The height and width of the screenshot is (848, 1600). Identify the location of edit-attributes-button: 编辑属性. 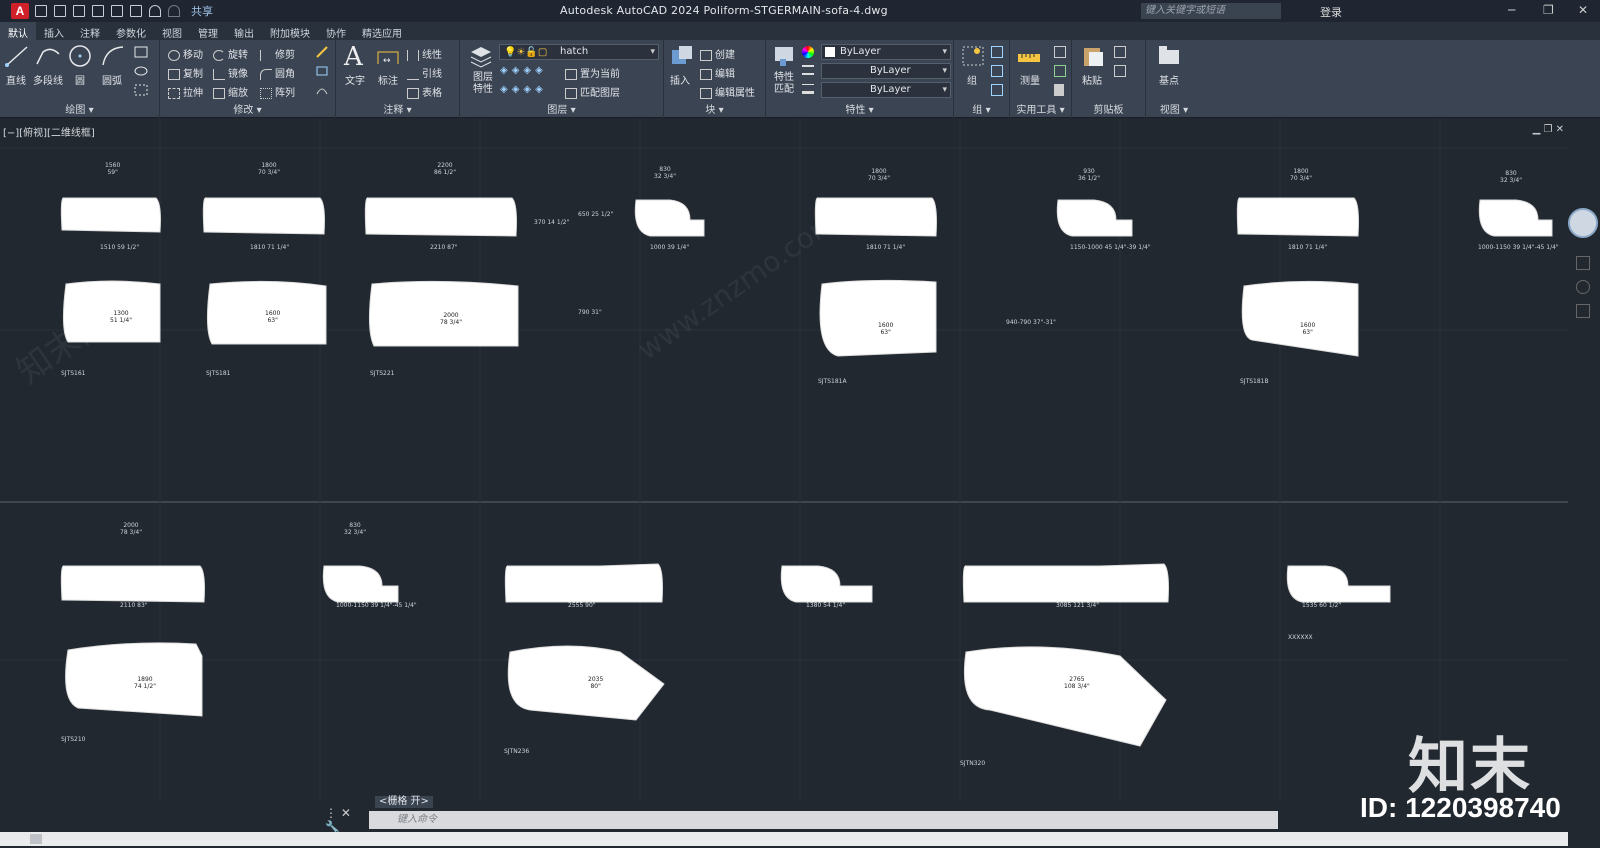
(727, 91).